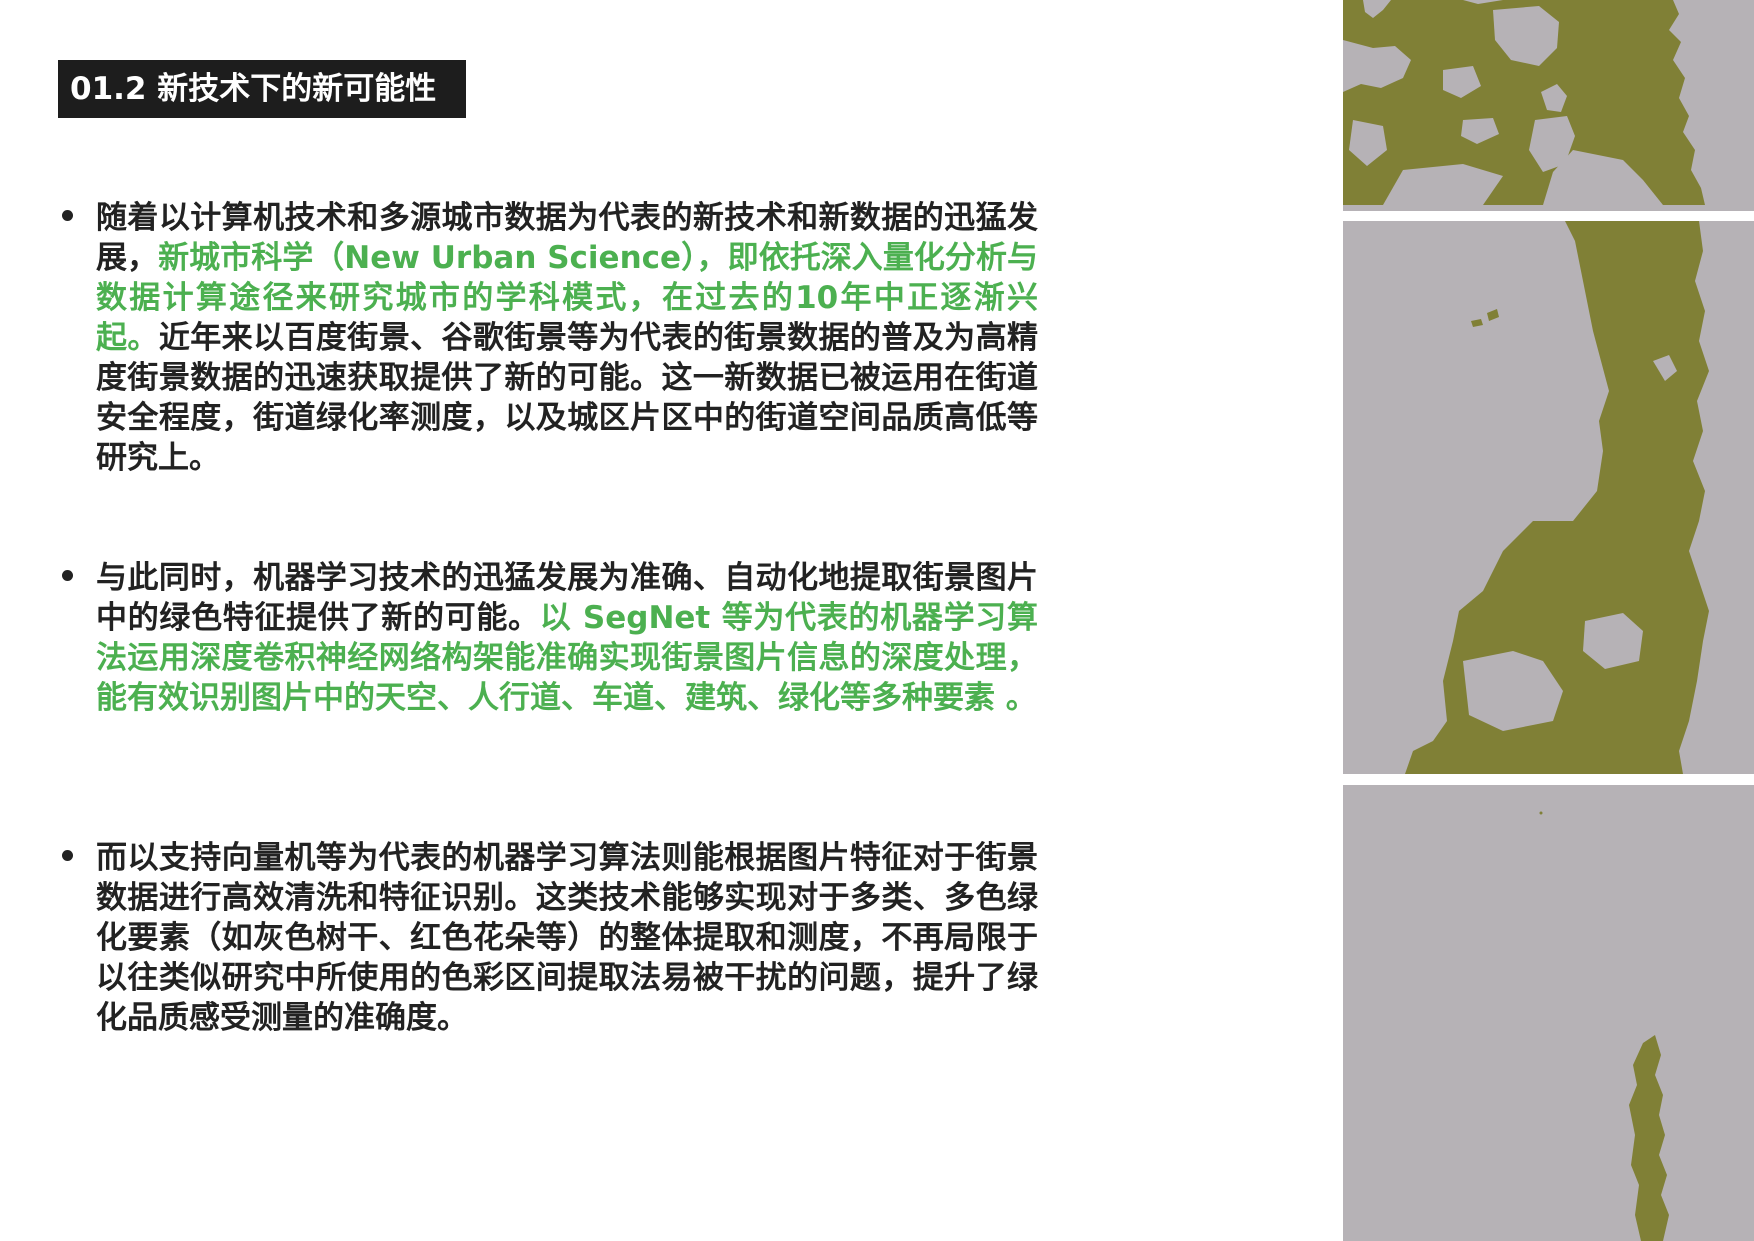 The image size is (1754, 1241). I want to click on segmentation-image-bottom, so click(1548, 1013).